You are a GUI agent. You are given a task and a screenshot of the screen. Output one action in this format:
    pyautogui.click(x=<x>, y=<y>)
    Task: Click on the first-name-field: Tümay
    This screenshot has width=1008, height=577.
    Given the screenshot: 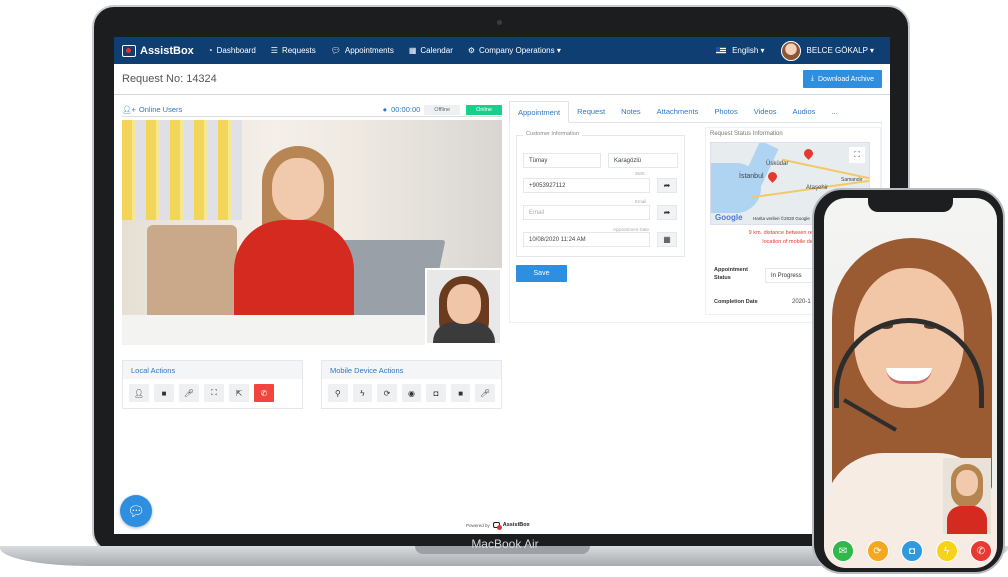 What is the action you would take?
    pyautogui.click(x=562, y=160)
    